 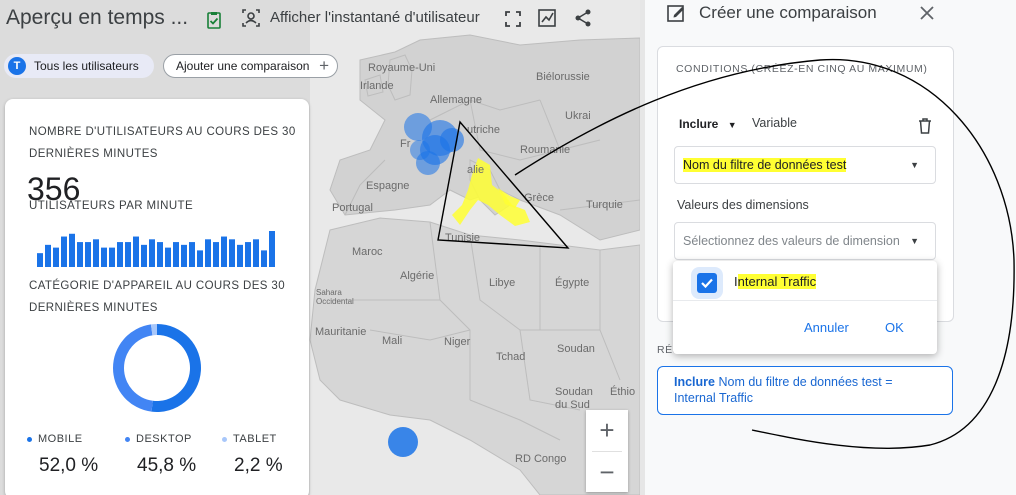 I want to click on per-minute-bar-chart, so click(x=156, y=249).